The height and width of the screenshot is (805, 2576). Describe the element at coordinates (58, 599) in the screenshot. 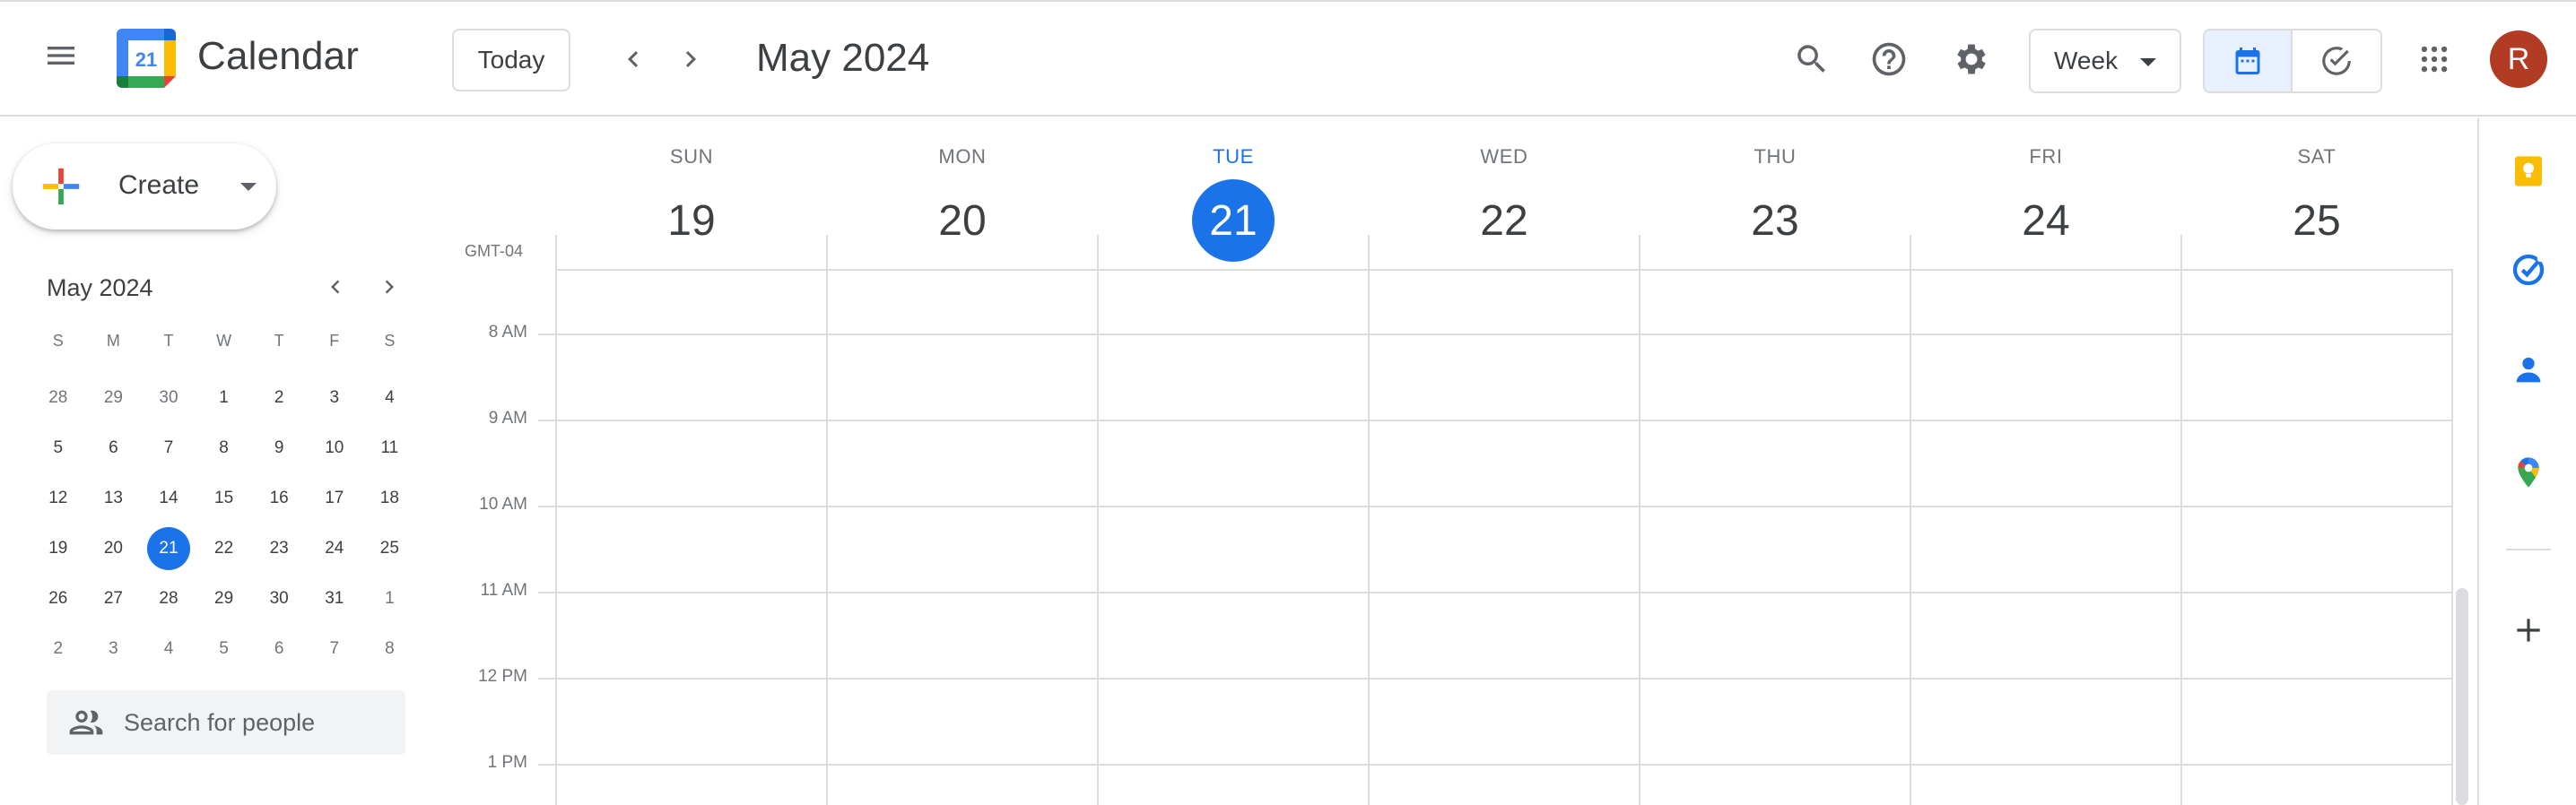

I see `mini-calendar-day: 26` at that location.